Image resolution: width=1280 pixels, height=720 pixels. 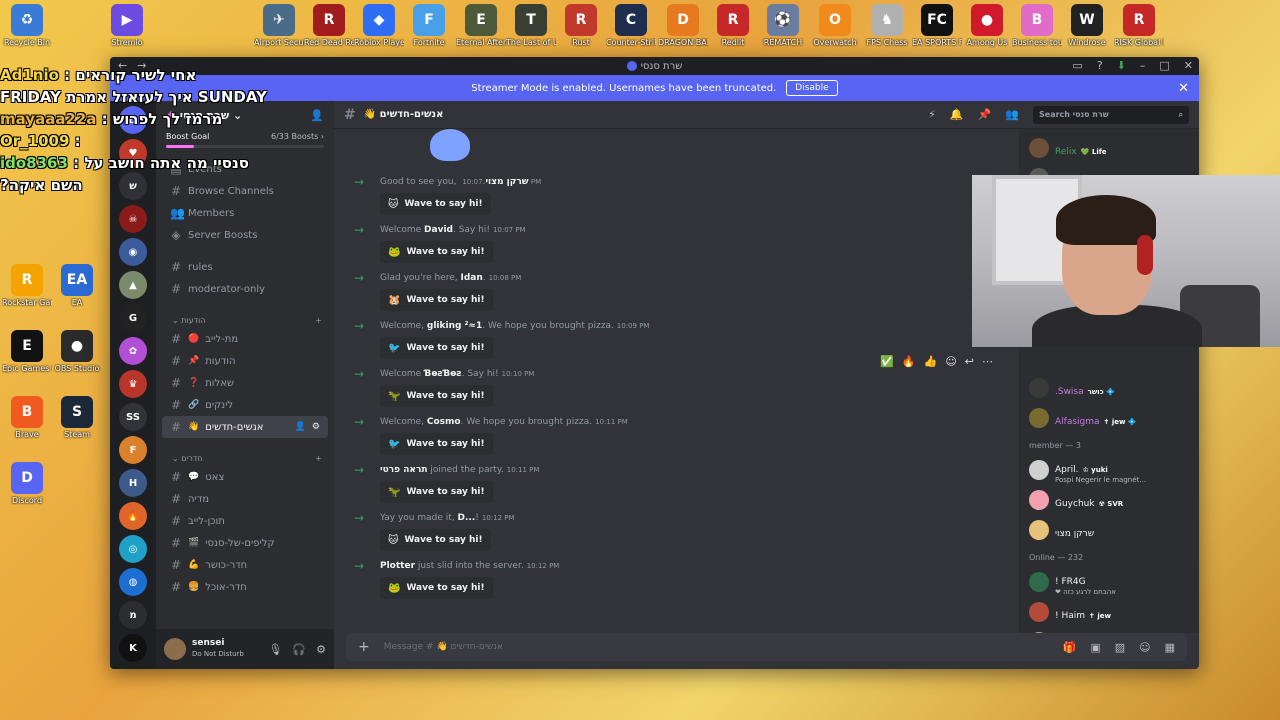 I want to click on server-icon: 🔥, so click(x=133, y=516).